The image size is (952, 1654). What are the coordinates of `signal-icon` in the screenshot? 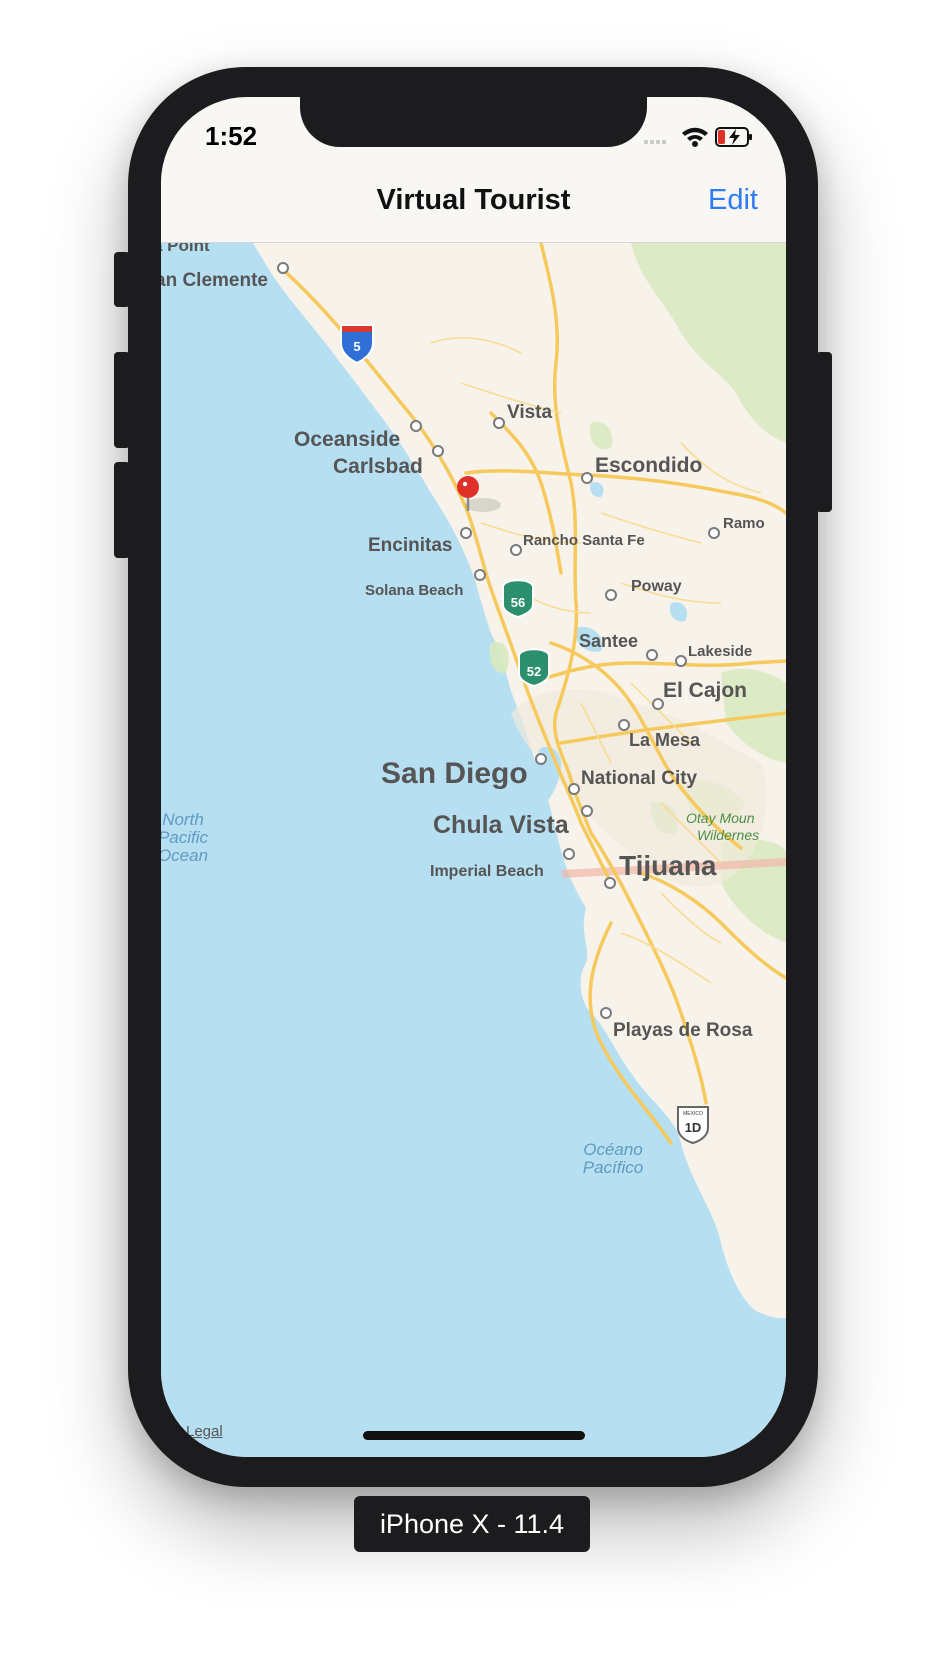 It's located at (655, 142).